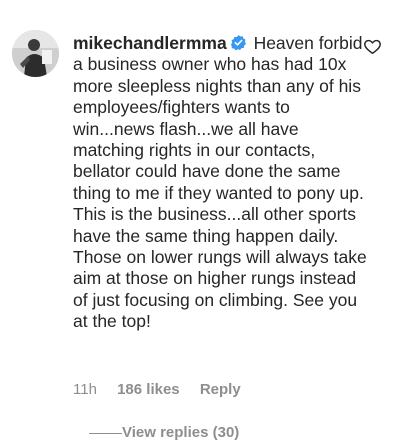 Image resolution: width=400 pixels, height=442 pixels. What do you see at coordinates (220, 389) in the screenshot?
I see `reply-button: Reply` at bounding box center [220, 389].